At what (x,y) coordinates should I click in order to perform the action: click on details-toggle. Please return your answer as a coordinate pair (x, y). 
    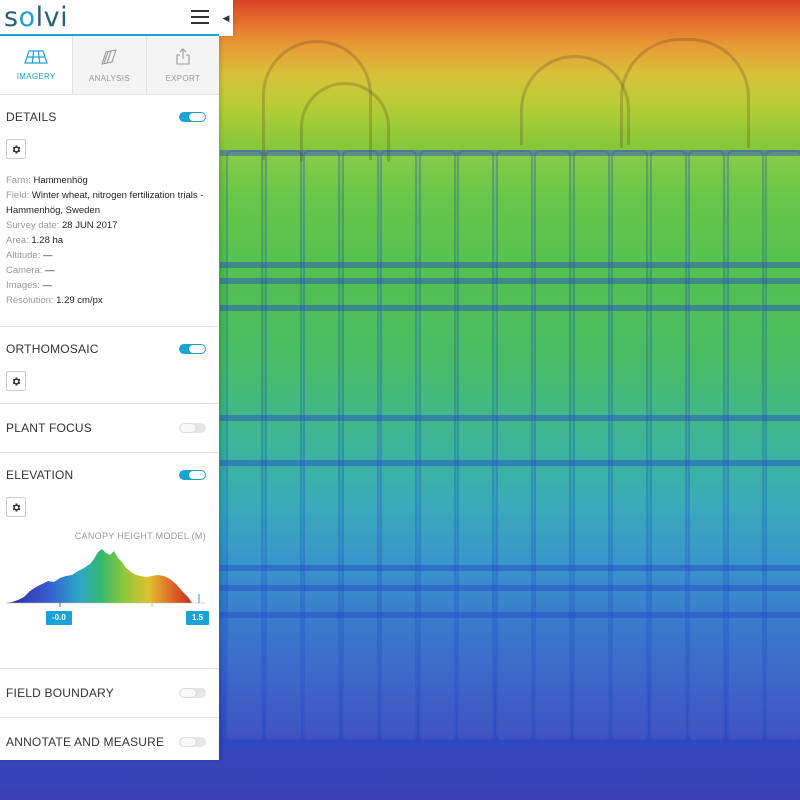
    Looking at the image, I should click on (192, 117).